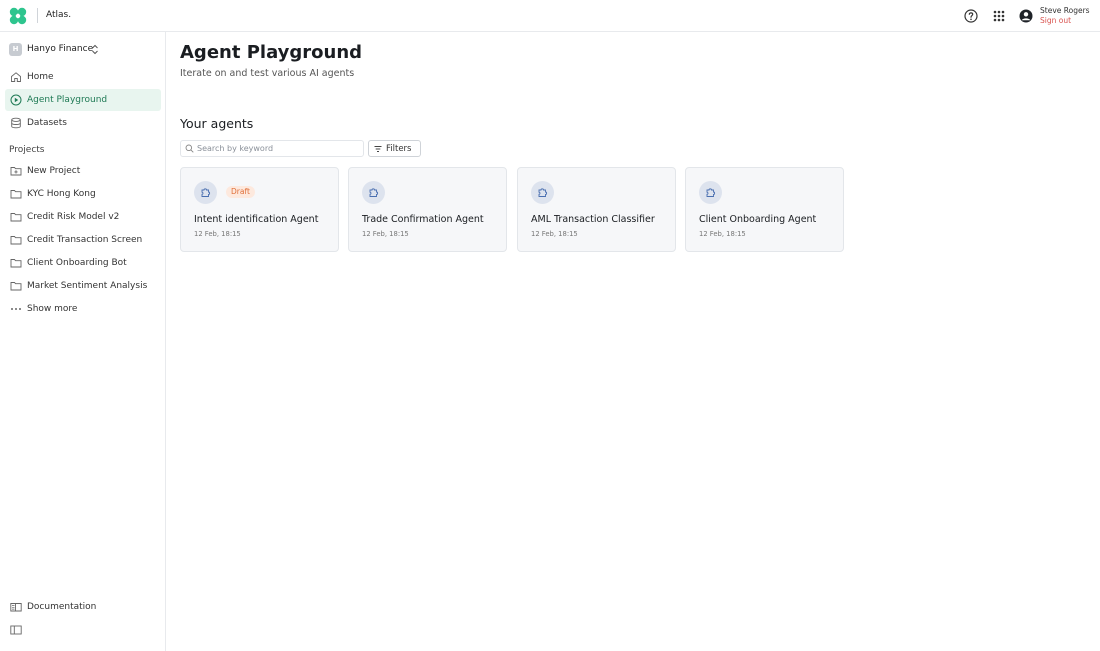  I want to click on sidebar-item-agent-playground: Agent Playground, so click(83, 100).